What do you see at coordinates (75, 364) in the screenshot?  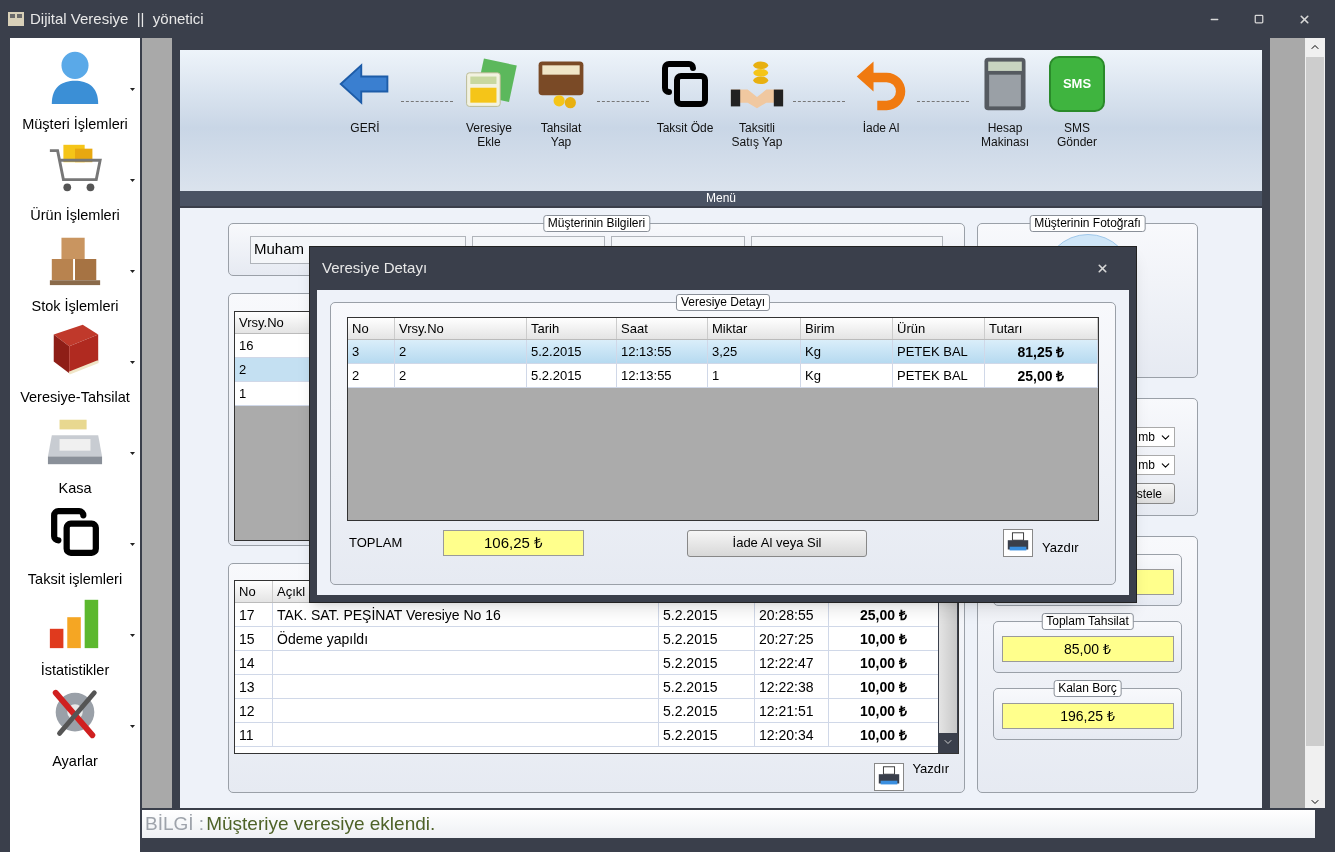 I see `sidebar-item: Veresiye-Tahsilat` at bounding box center [75, 364].